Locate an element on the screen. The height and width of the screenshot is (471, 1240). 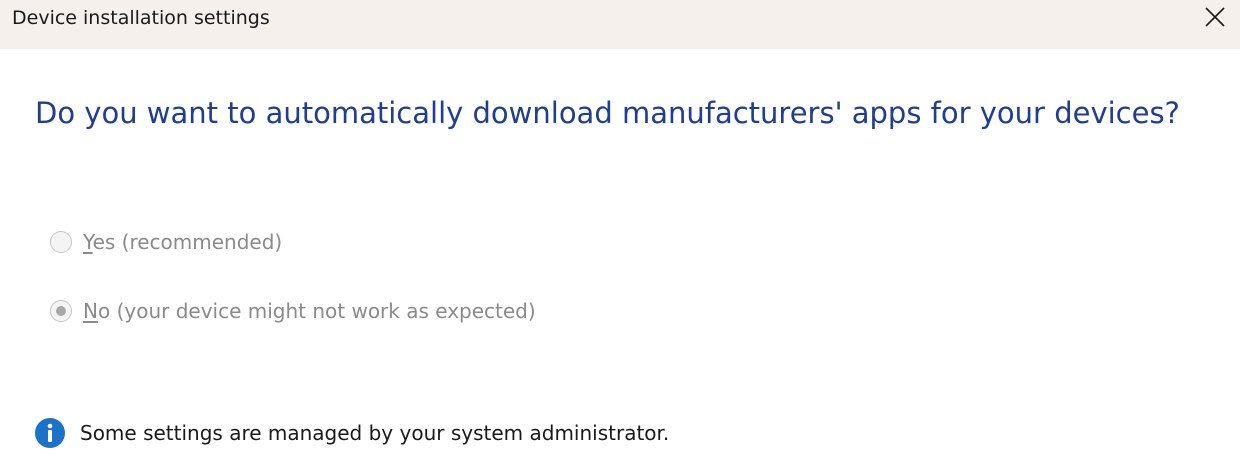
radio-button-no is located at coordinates (61, 311).